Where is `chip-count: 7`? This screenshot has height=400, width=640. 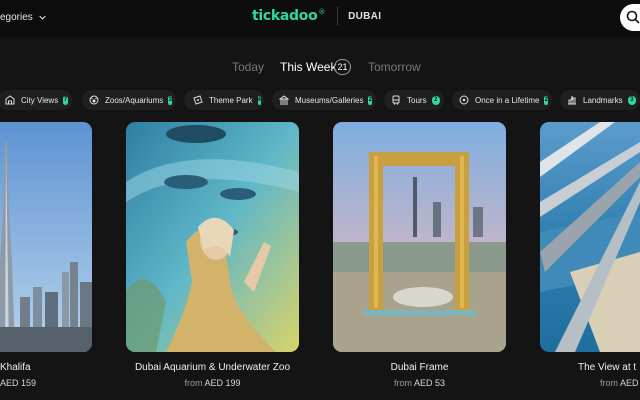 chip-count: 7 is located at coordinates (65, 100).